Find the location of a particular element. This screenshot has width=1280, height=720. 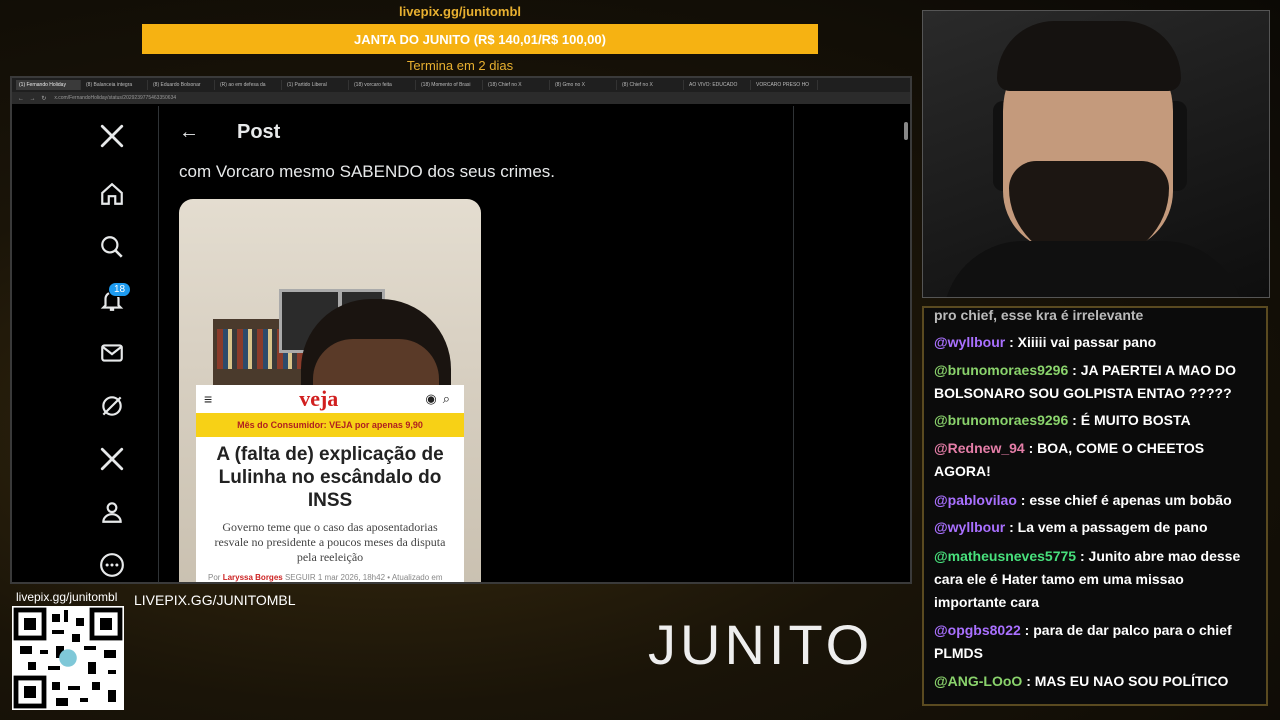

veja-topbar: ≡ veja ◉⌕ is located at coordinates (330, 399).